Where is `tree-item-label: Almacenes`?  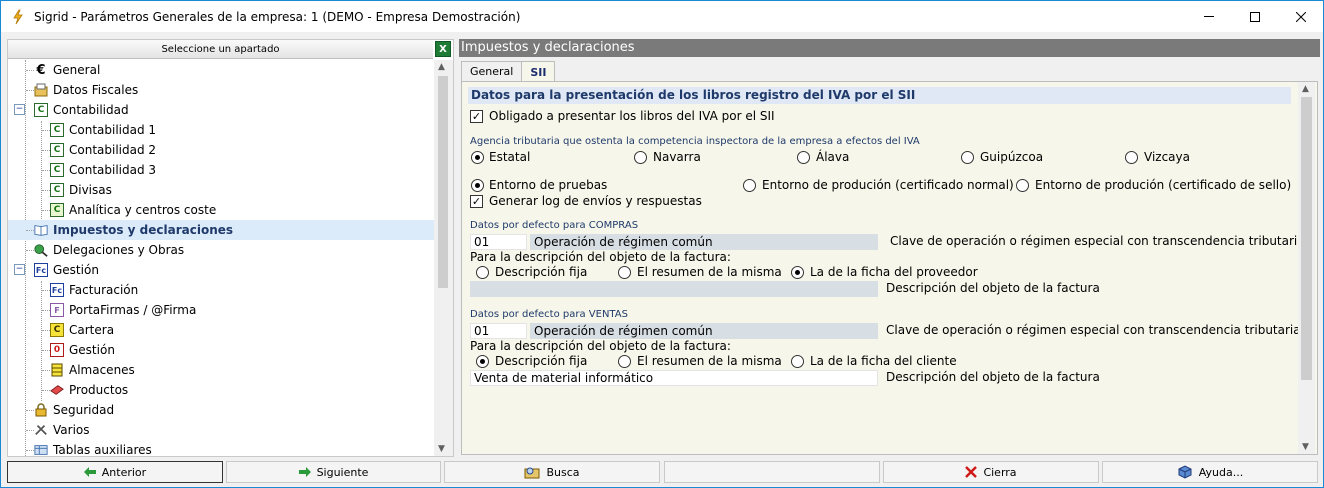 tree-item-label: Almacenes is located at coordinates (102, 370).